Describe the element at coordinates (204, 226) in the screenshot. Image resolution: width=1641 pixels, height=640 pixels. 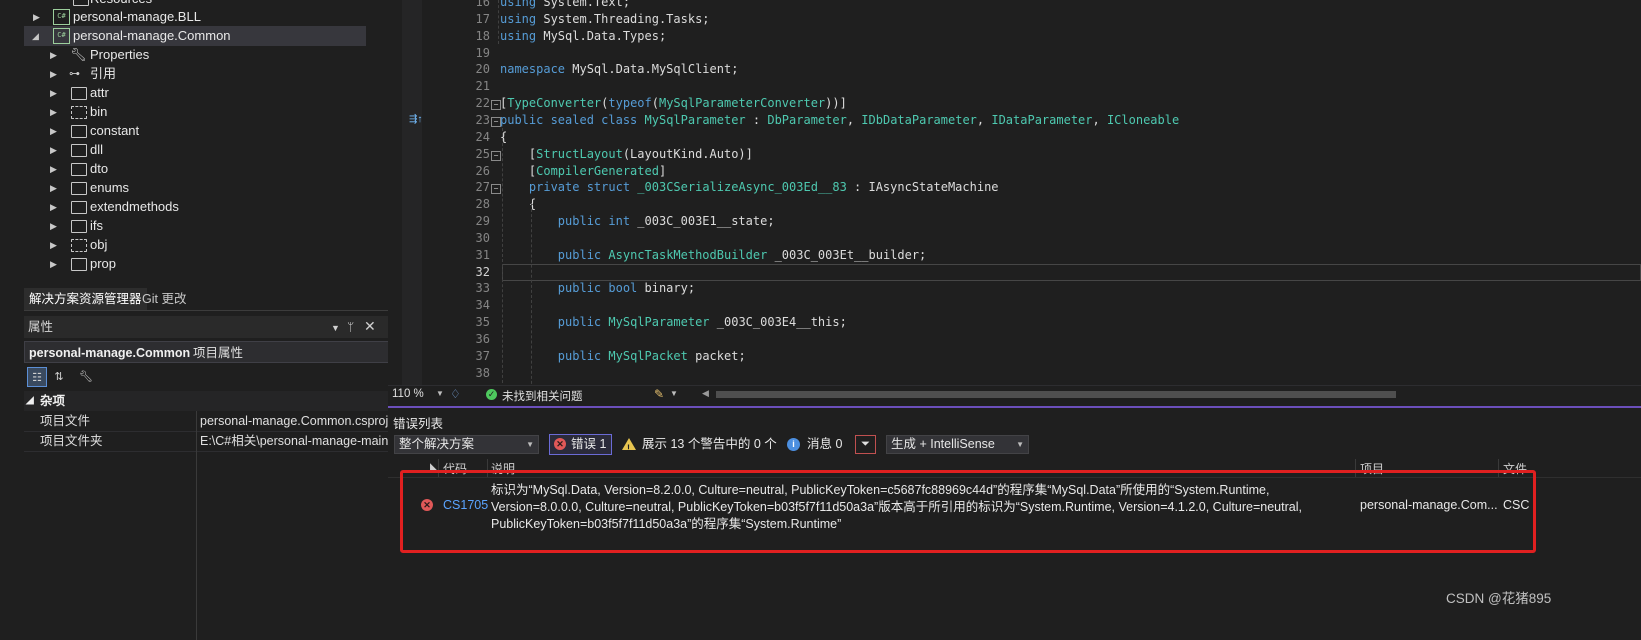
I see `tree-item-ifs: ▶ ifs` at that location.